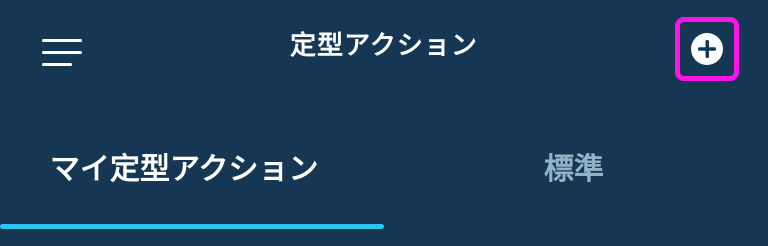 The width and height of the screenshot is (768, 246). What do you see at coordinates (184, 169) in the screenshot?
I see `tab-label: マイ定型アクション` at bounding box center [184, 169].